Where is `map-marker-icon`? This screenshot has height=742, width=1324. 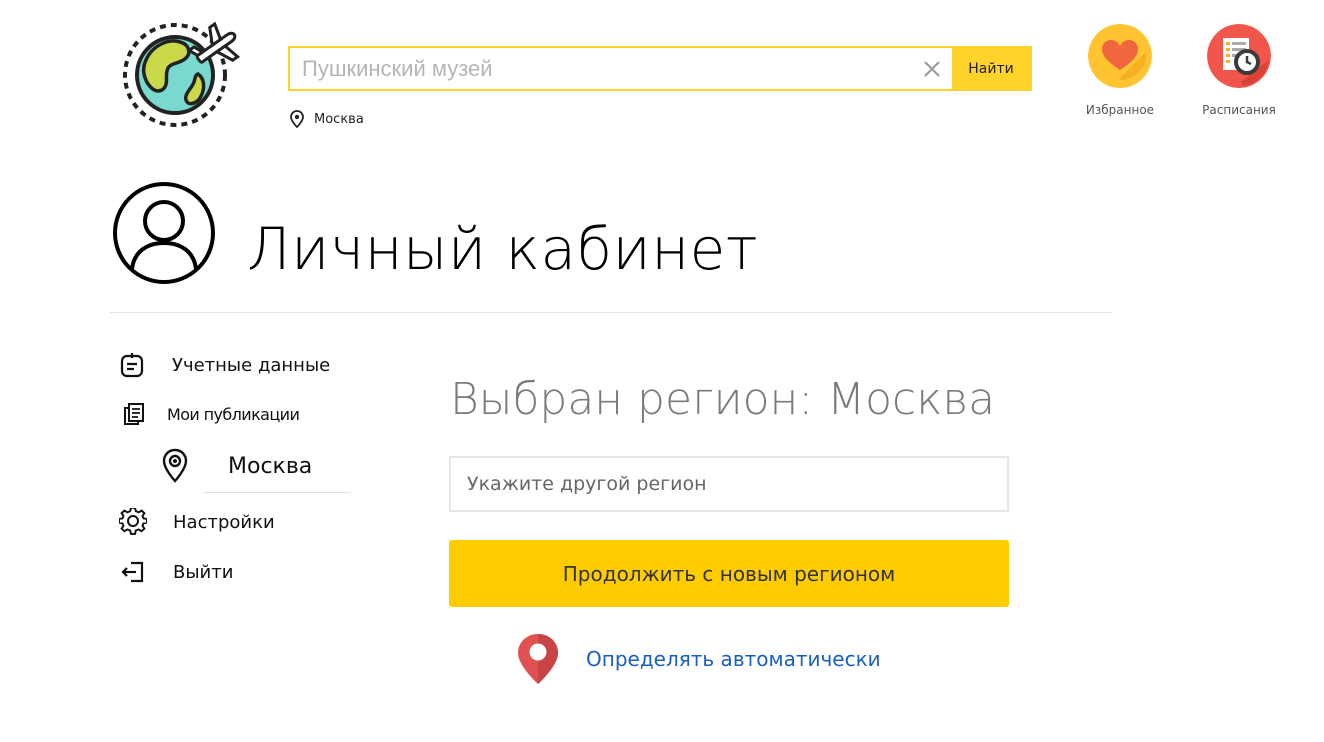
map-marker-icon is located at coordinates (538, 659).